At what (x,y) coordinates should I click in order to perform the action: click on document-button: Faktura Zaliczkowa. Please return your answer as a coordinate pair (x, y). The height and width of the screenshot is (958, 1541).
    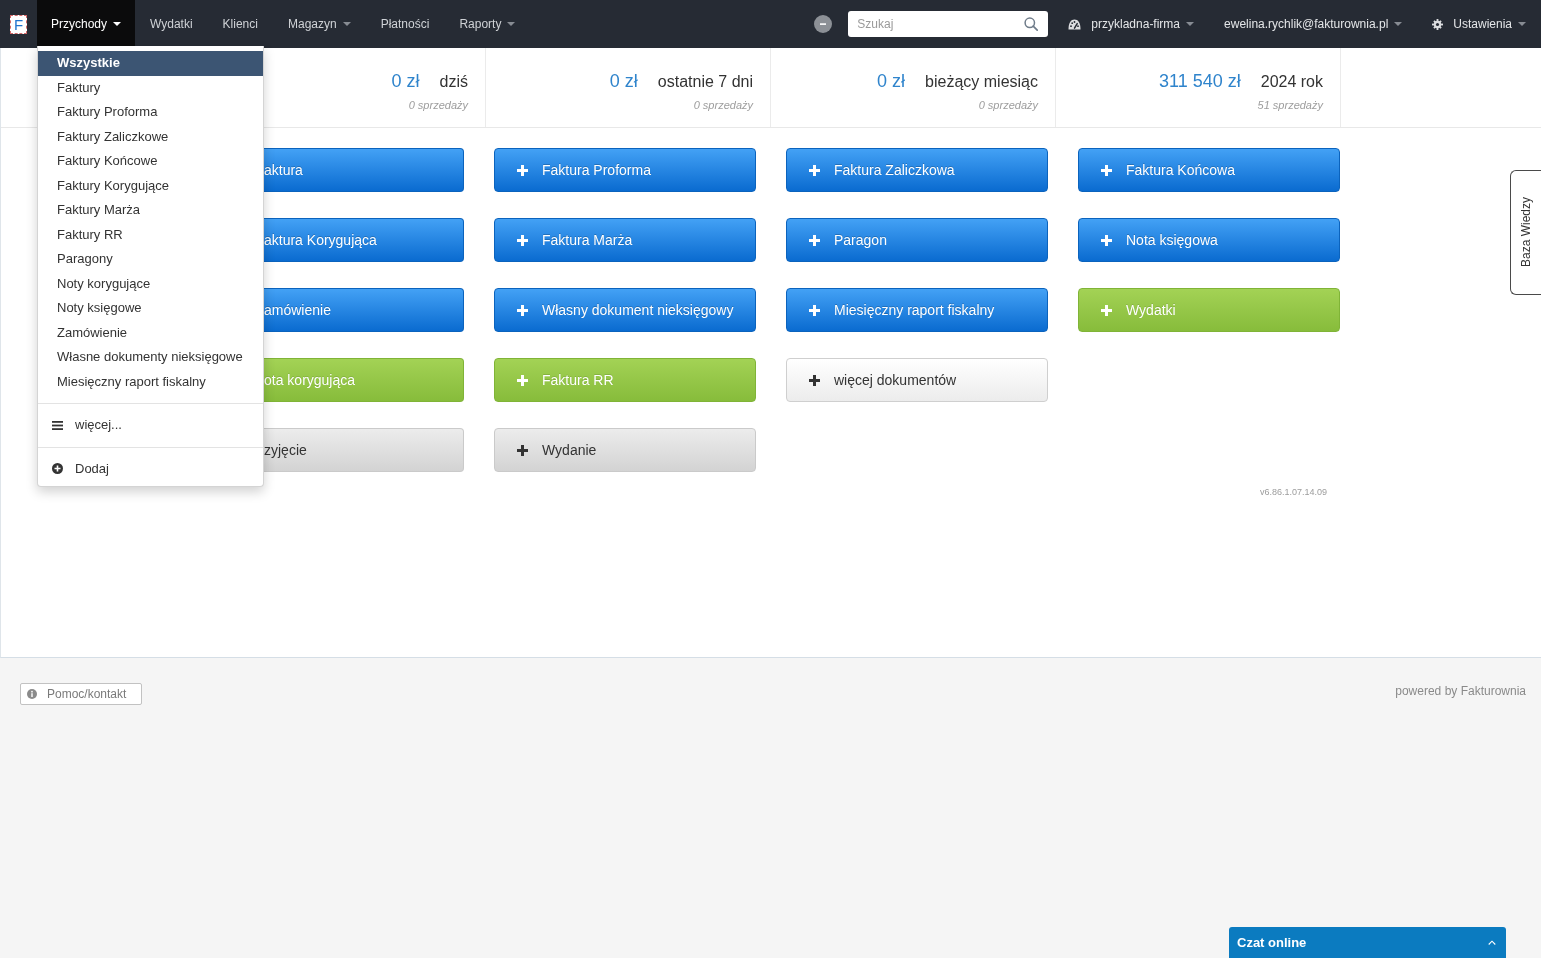
    Looking at the image, I should click on (917, 170).